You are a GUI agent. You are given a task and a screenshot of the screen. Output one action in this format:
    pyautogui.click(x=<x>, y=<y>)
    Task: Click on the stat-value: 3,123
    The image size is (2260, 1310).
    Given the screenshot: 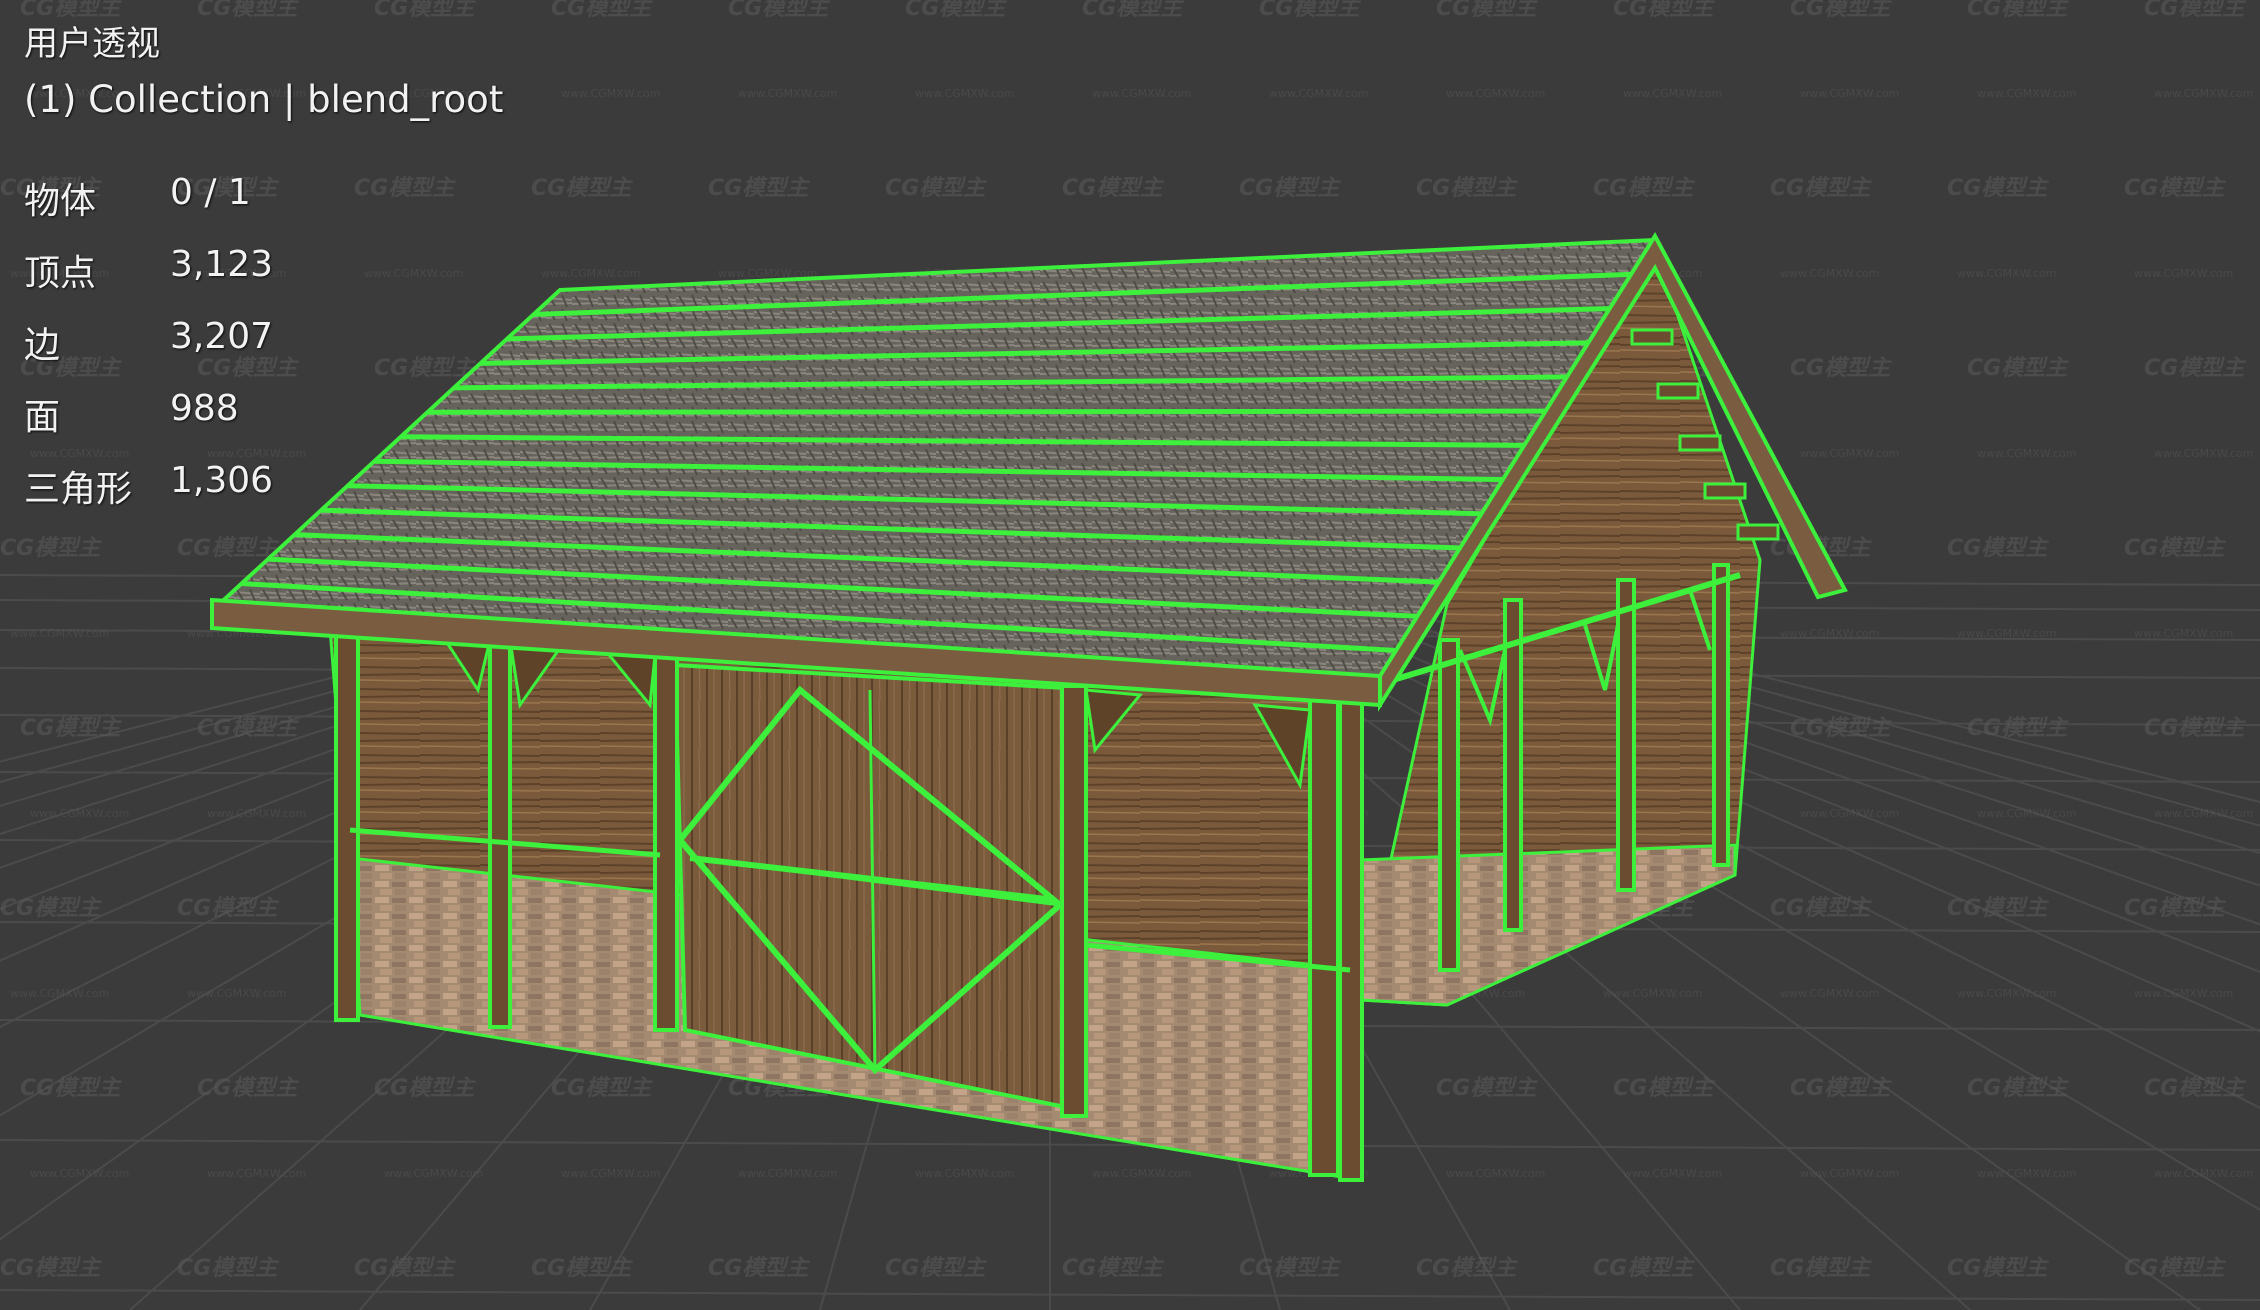 What is the action you would take?
    pyautogui.click(x=222, y=264)
    